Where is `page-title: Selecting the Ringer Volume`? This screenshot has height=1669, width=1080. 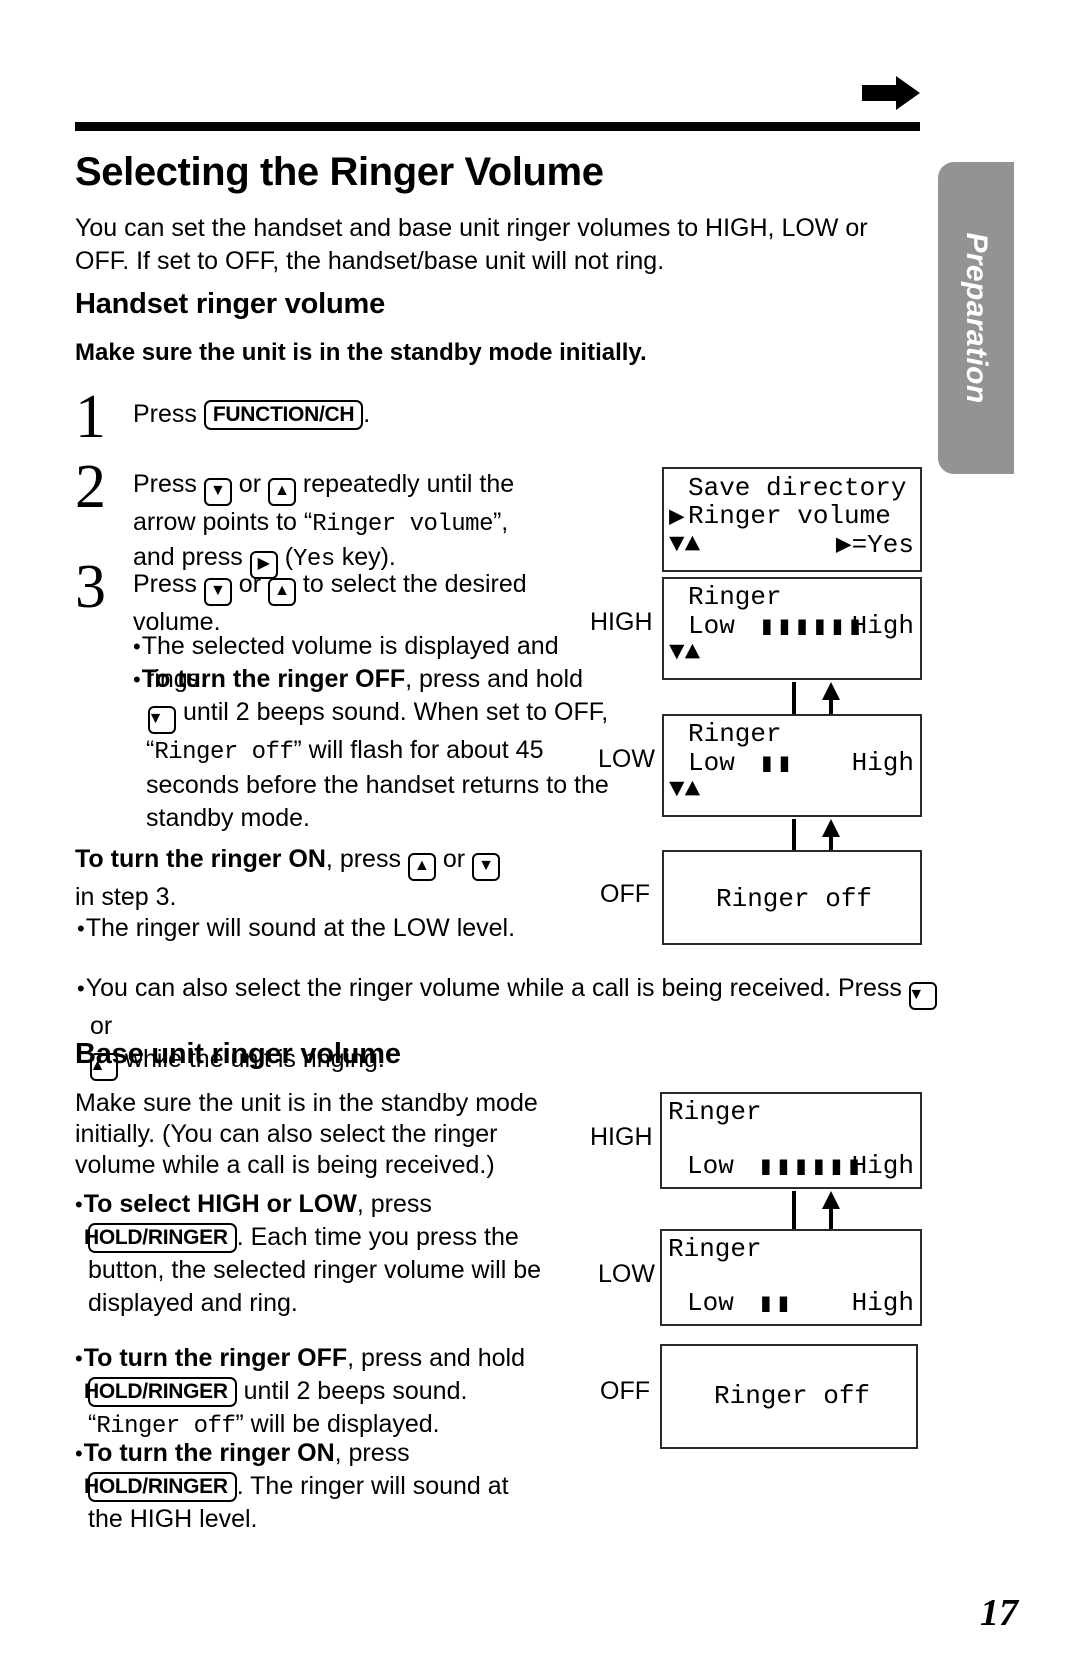
page-title: Selecting the Ringer Volume is located at coordinates (339, 172).